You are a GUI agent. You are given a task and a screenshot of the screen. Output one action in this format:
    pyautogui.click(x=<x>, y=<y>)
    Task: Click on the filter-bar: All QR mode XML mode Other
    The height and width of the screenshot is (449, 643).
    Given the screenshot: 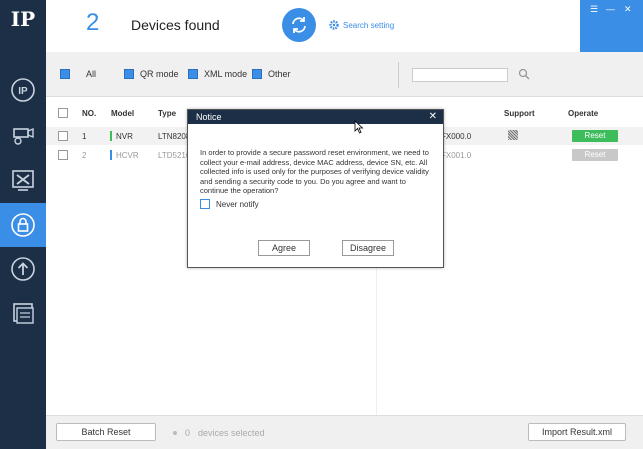 What is the action you would take?
    pyautogui.click(x=344, y=74)
    